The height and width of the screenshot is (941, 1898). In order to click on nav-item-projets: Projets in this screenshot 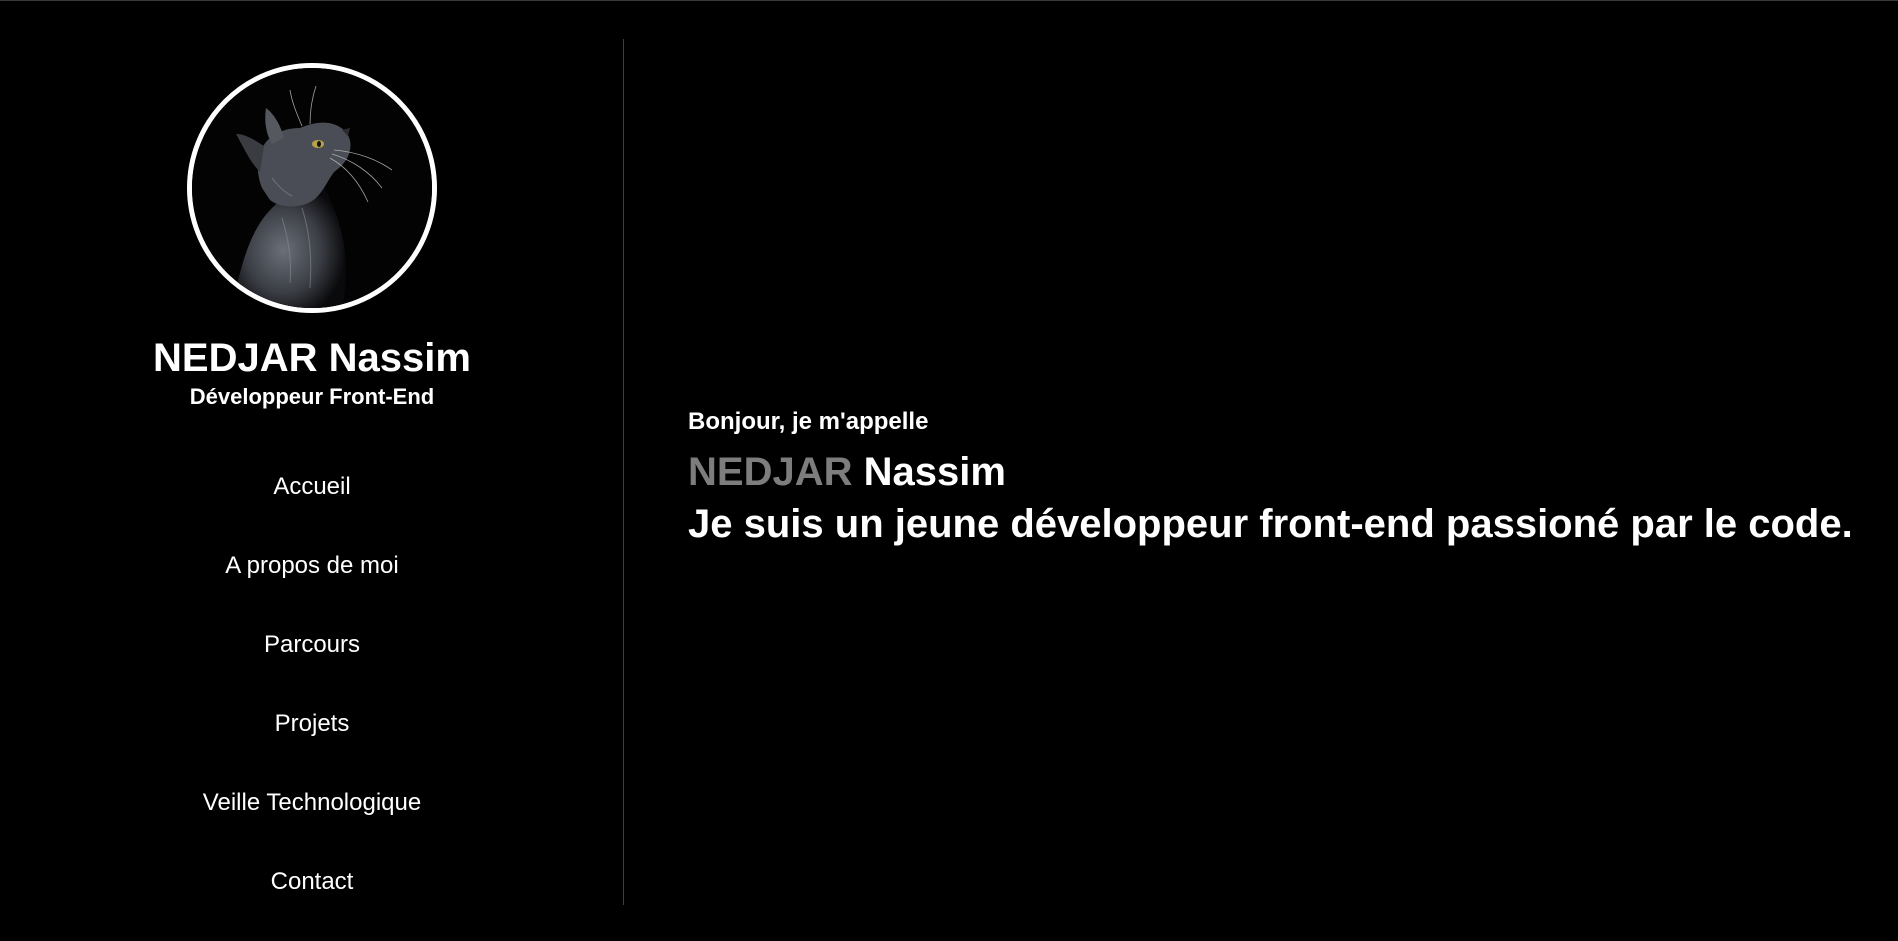, I will do `click(312, 739)`.